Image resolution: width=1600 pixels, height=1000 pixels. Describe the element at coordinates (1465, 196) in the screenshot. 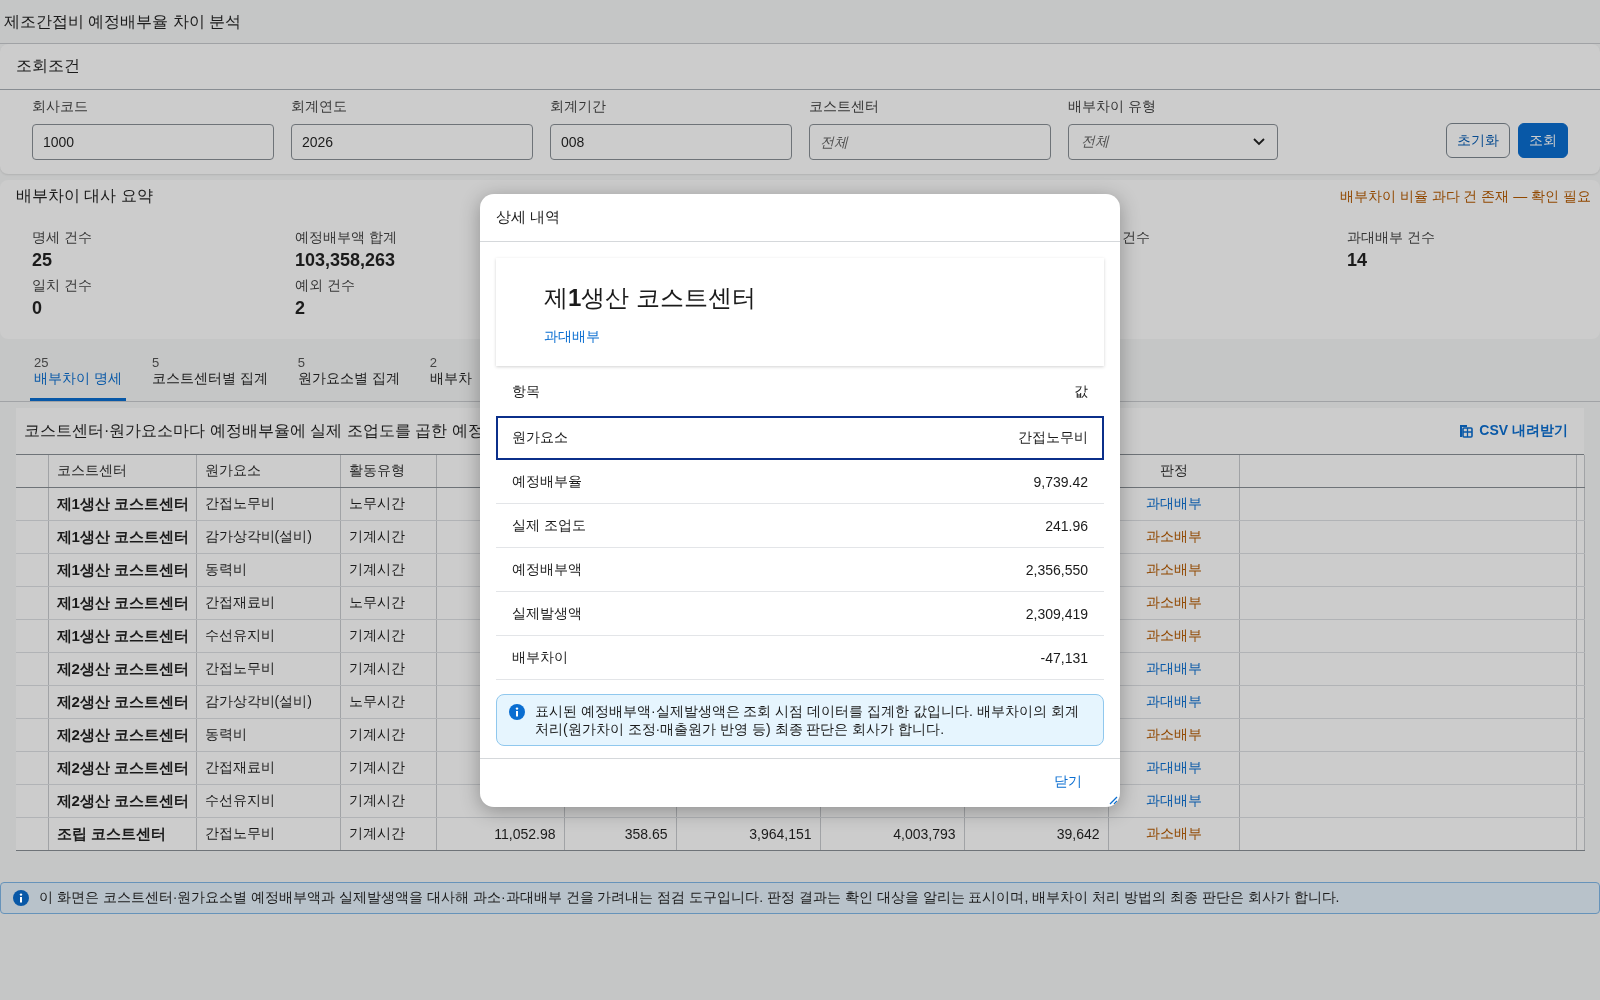

I see `warning-text: 배부차이 비율 과다 건 존재 — 확인 필요` at that location.